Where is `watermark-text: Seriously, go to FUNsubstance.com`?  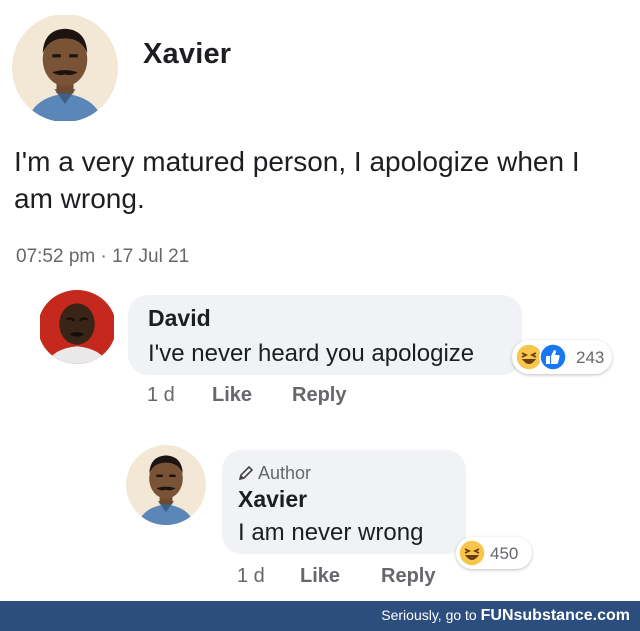 watermark-text: Seriously, go to FUNsubstance.com is located at coordinates (505, 616).